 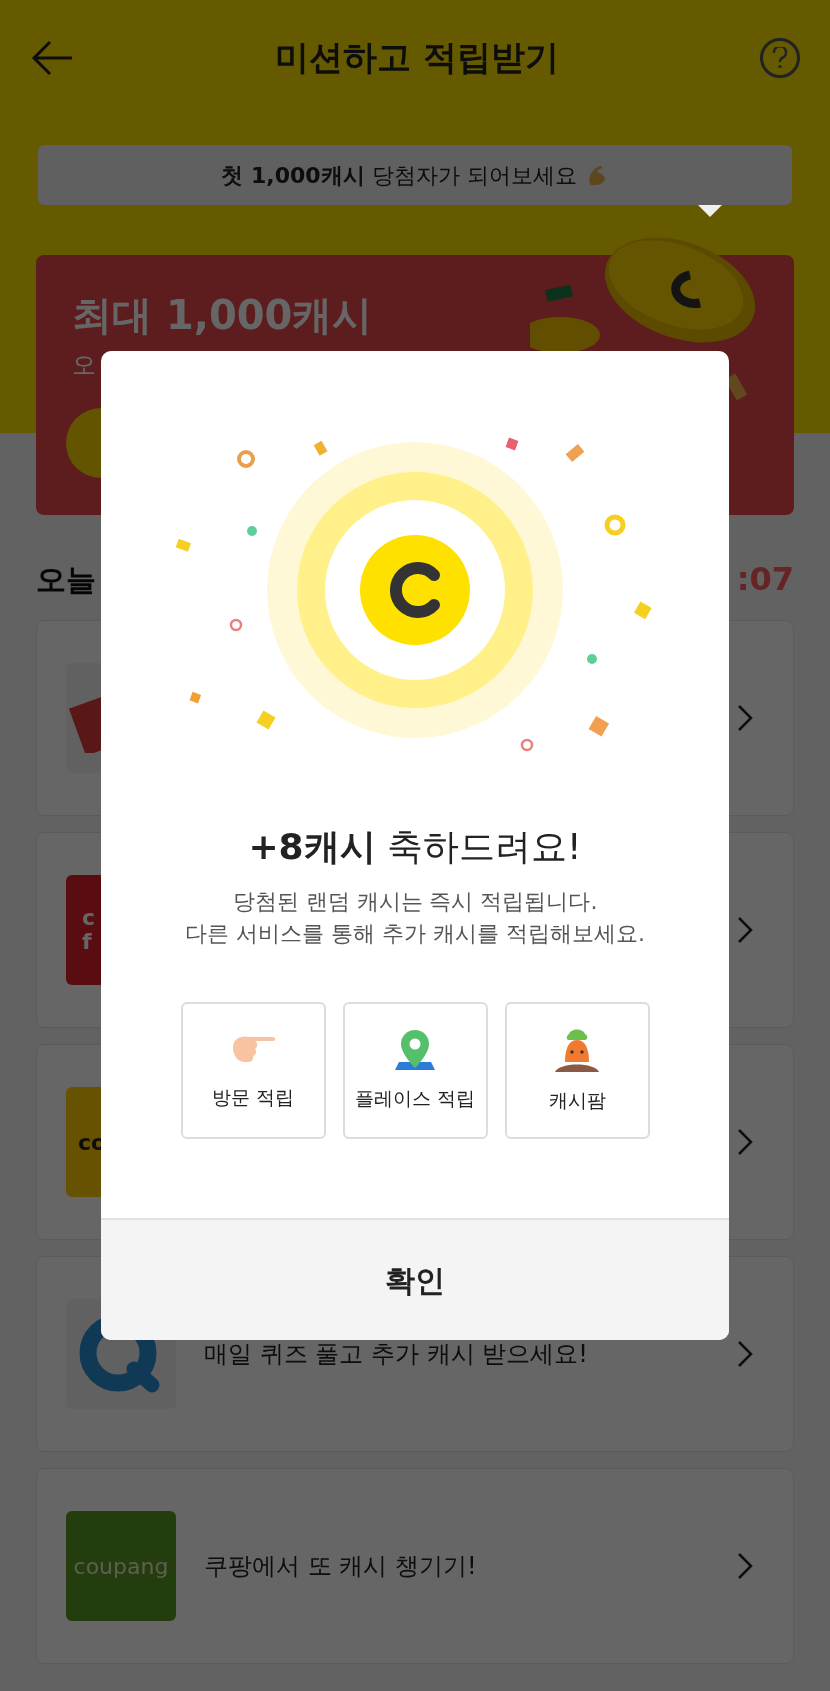 I want to click on map-pin-icon, so click(x=415, y=1050).